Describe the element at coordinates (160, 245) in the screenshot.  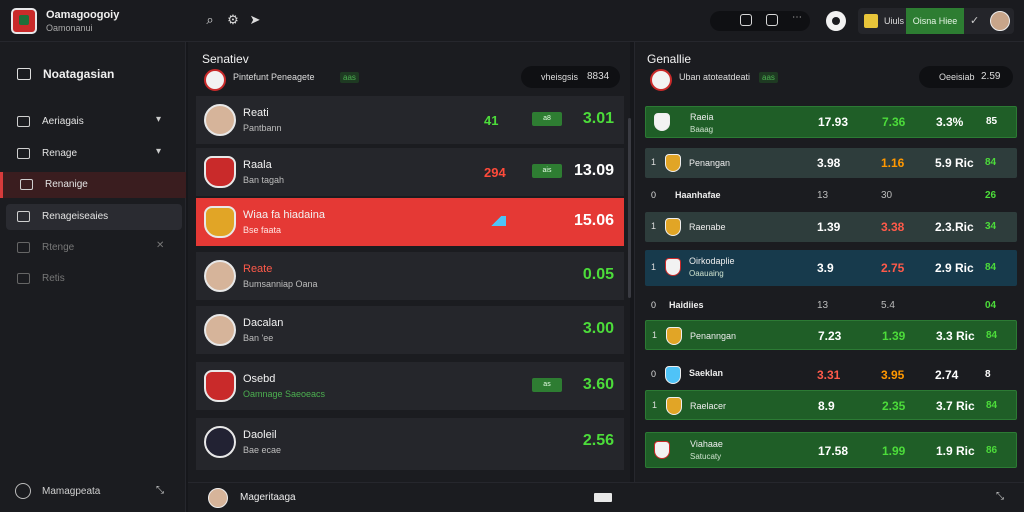
I see `close-icon: ✕` at that location.